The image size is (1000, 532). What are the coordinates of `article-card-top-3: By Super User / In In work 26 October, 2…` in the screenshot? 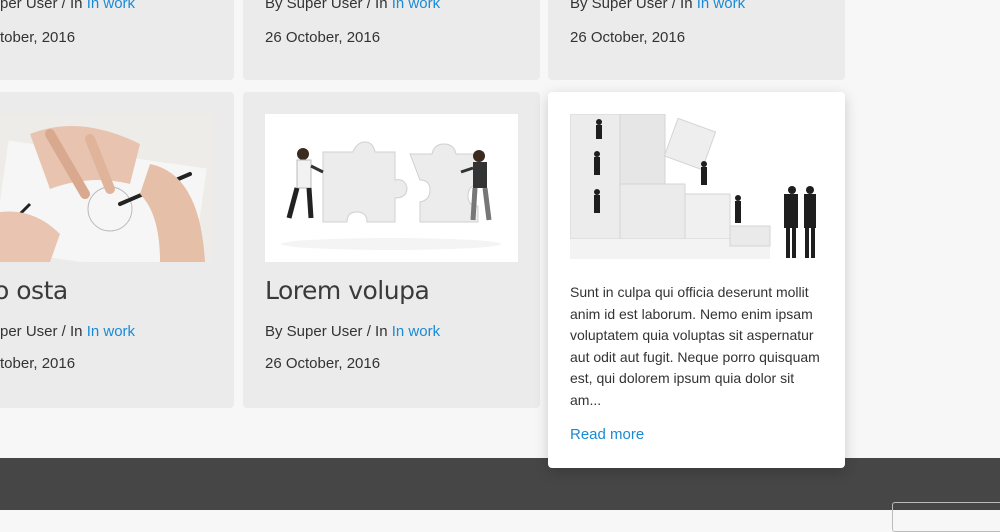 It's located at (696, 40).